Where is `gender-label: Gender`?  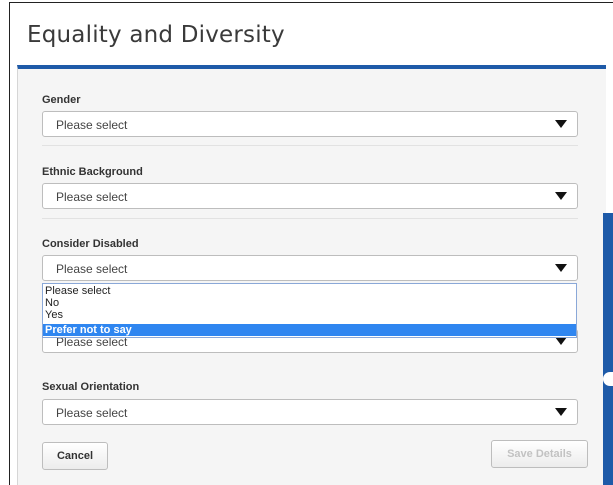
gender-label: Gender is located at coordinates (61, 100).